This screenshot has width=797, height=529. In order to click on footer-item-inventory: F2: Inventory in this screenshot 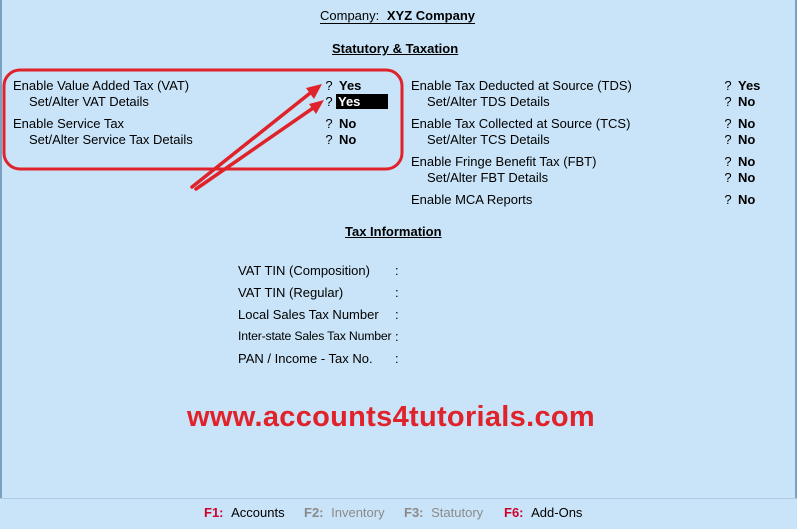, I will do `click(344, 512)`.